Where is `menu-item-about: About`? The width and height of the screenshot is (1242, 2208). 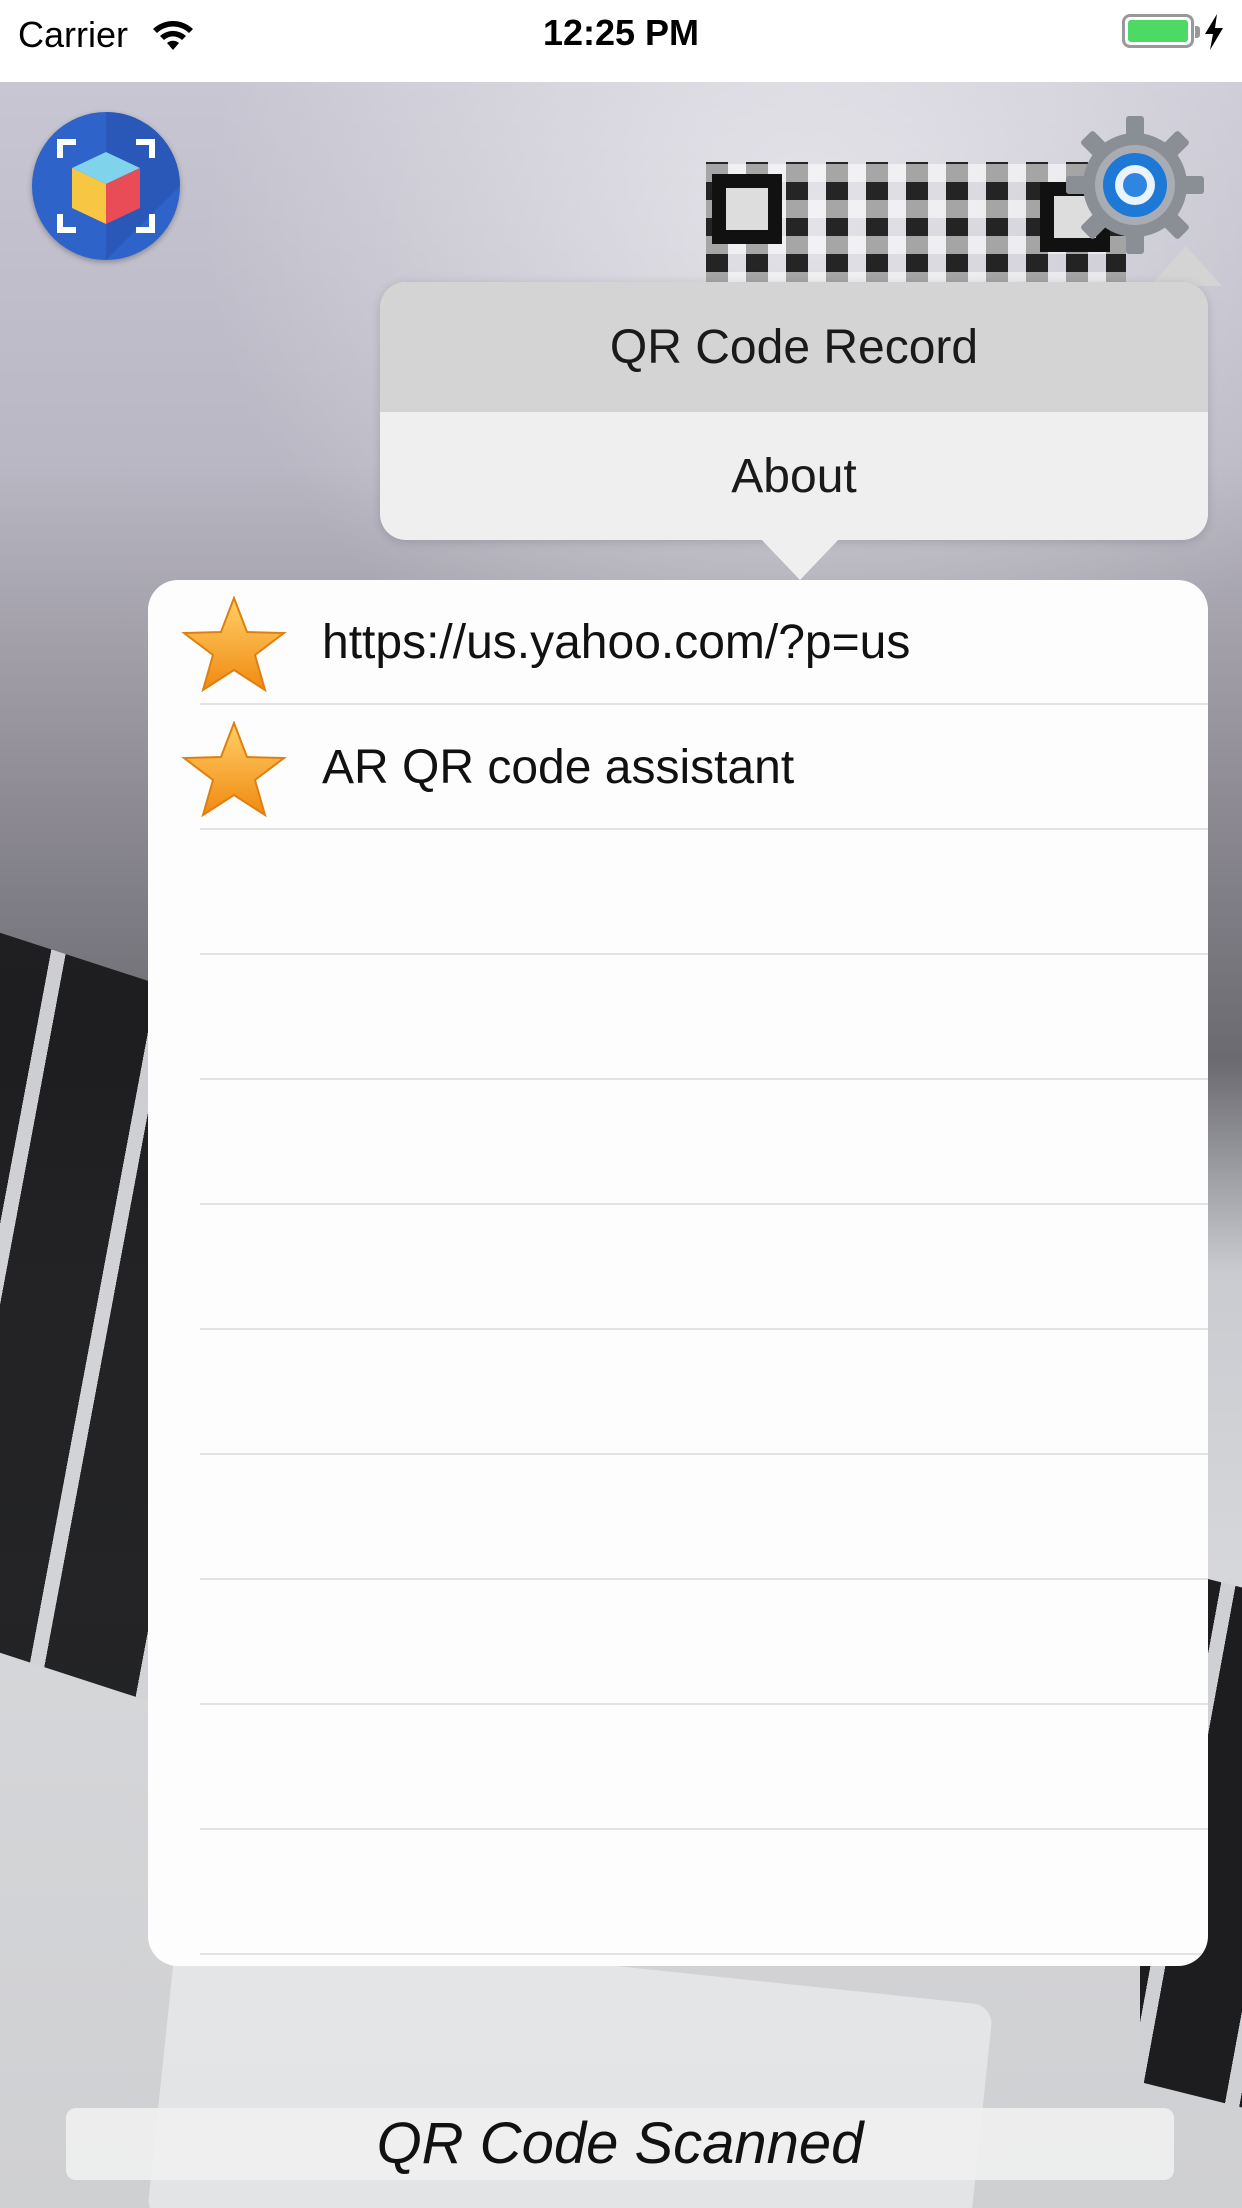
menu-item-about: About is located at coordinates (794, 476).